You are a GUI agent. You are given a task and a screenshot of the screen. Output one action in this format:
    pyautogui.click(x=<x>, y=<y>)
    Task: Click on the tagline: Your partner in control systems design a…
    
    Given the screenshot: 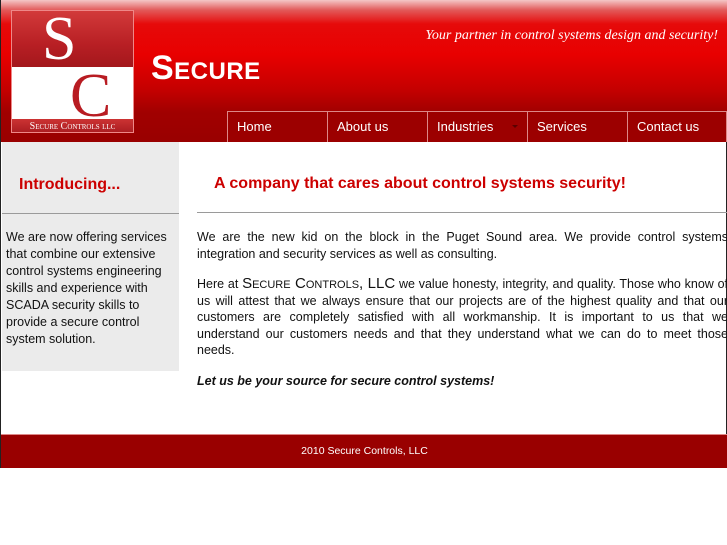 What is the action you would take?
    pyautogui.click(x=571, y=35)
    